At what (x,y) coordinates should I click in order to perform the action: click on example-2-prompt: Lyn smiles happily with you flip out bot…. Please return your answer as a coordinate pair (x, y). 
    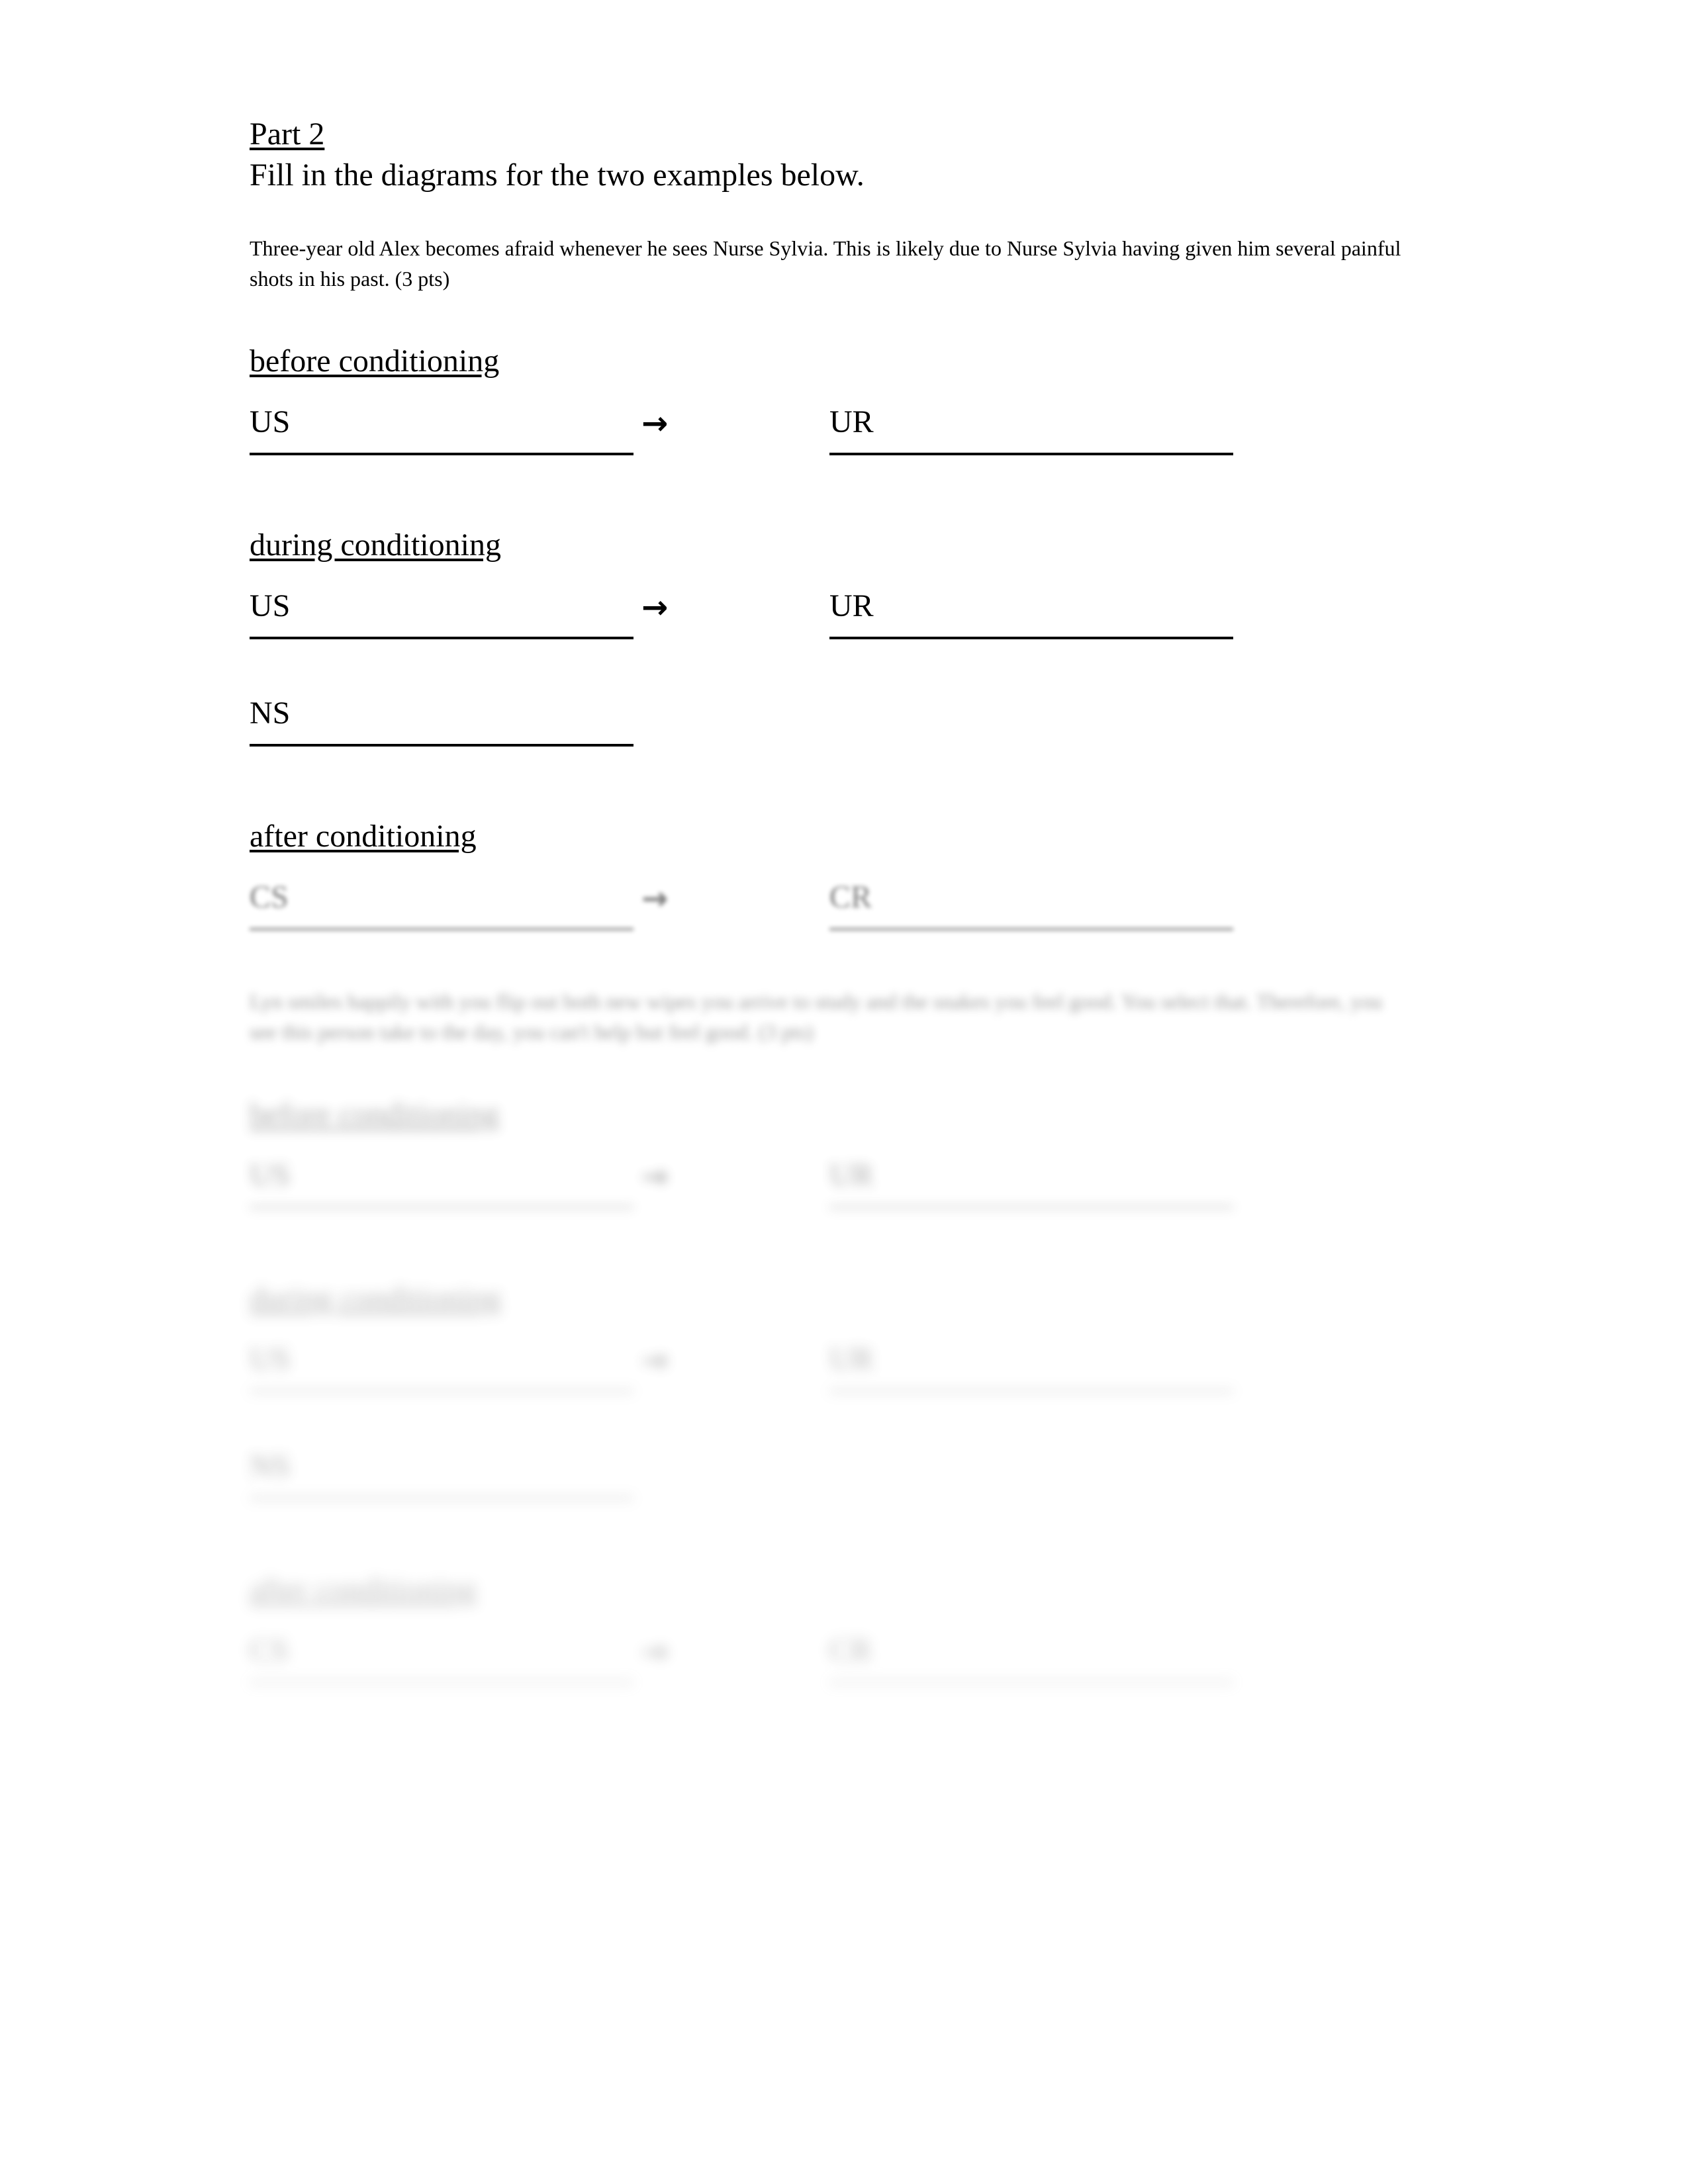
    Looking at the image, I should click on (816, 1017).